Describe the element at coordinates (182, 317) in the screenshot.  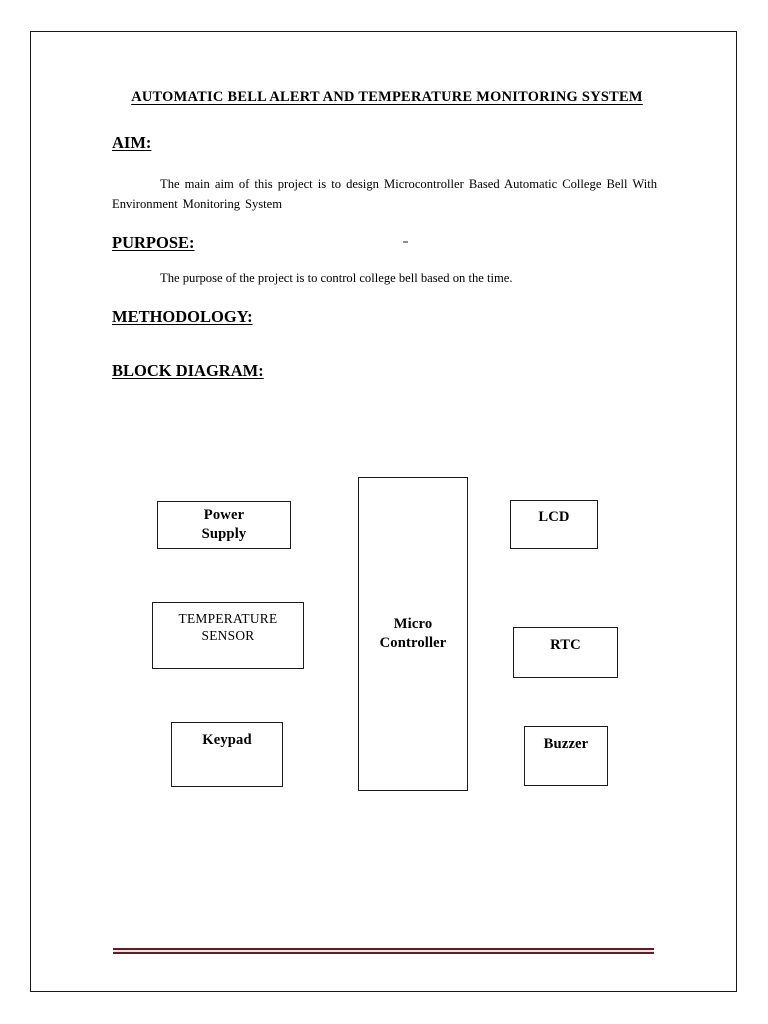
I see `section-heading-methodology: METHODOLOGY:` at that location.